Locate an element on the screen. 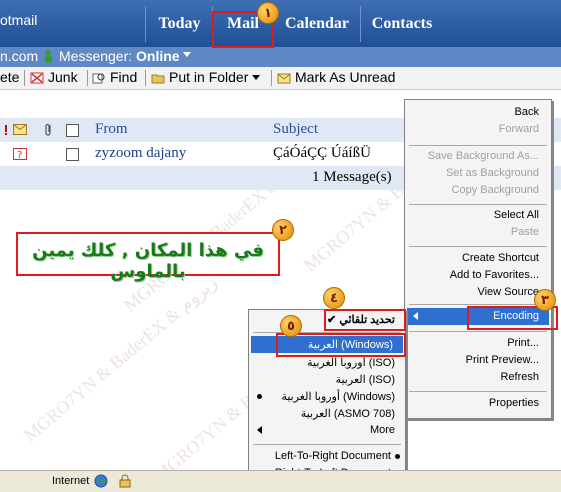 The width and height of the screenshot is (561, 492). priority-icon is located at coordinates (6, 129).